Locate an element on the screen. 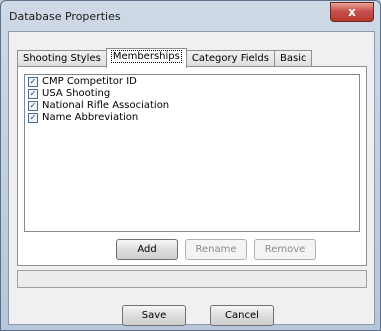  window-title: Database Properties is located at coordinates (65, 16).